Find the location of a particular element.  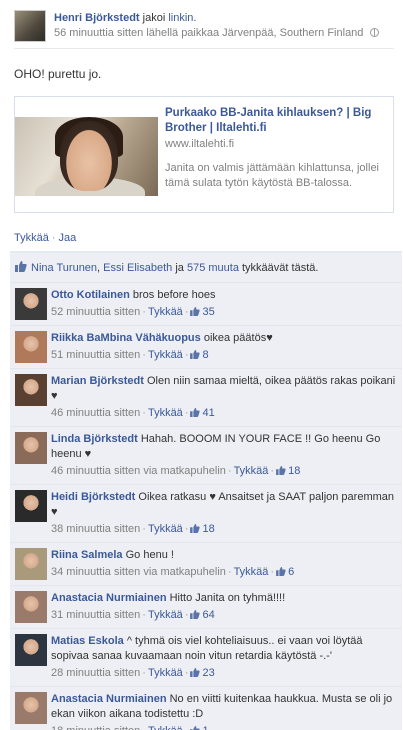

comment-meta: 18 minuuttia sitten·Tykkää·1 is located at coordinates (223, 727).